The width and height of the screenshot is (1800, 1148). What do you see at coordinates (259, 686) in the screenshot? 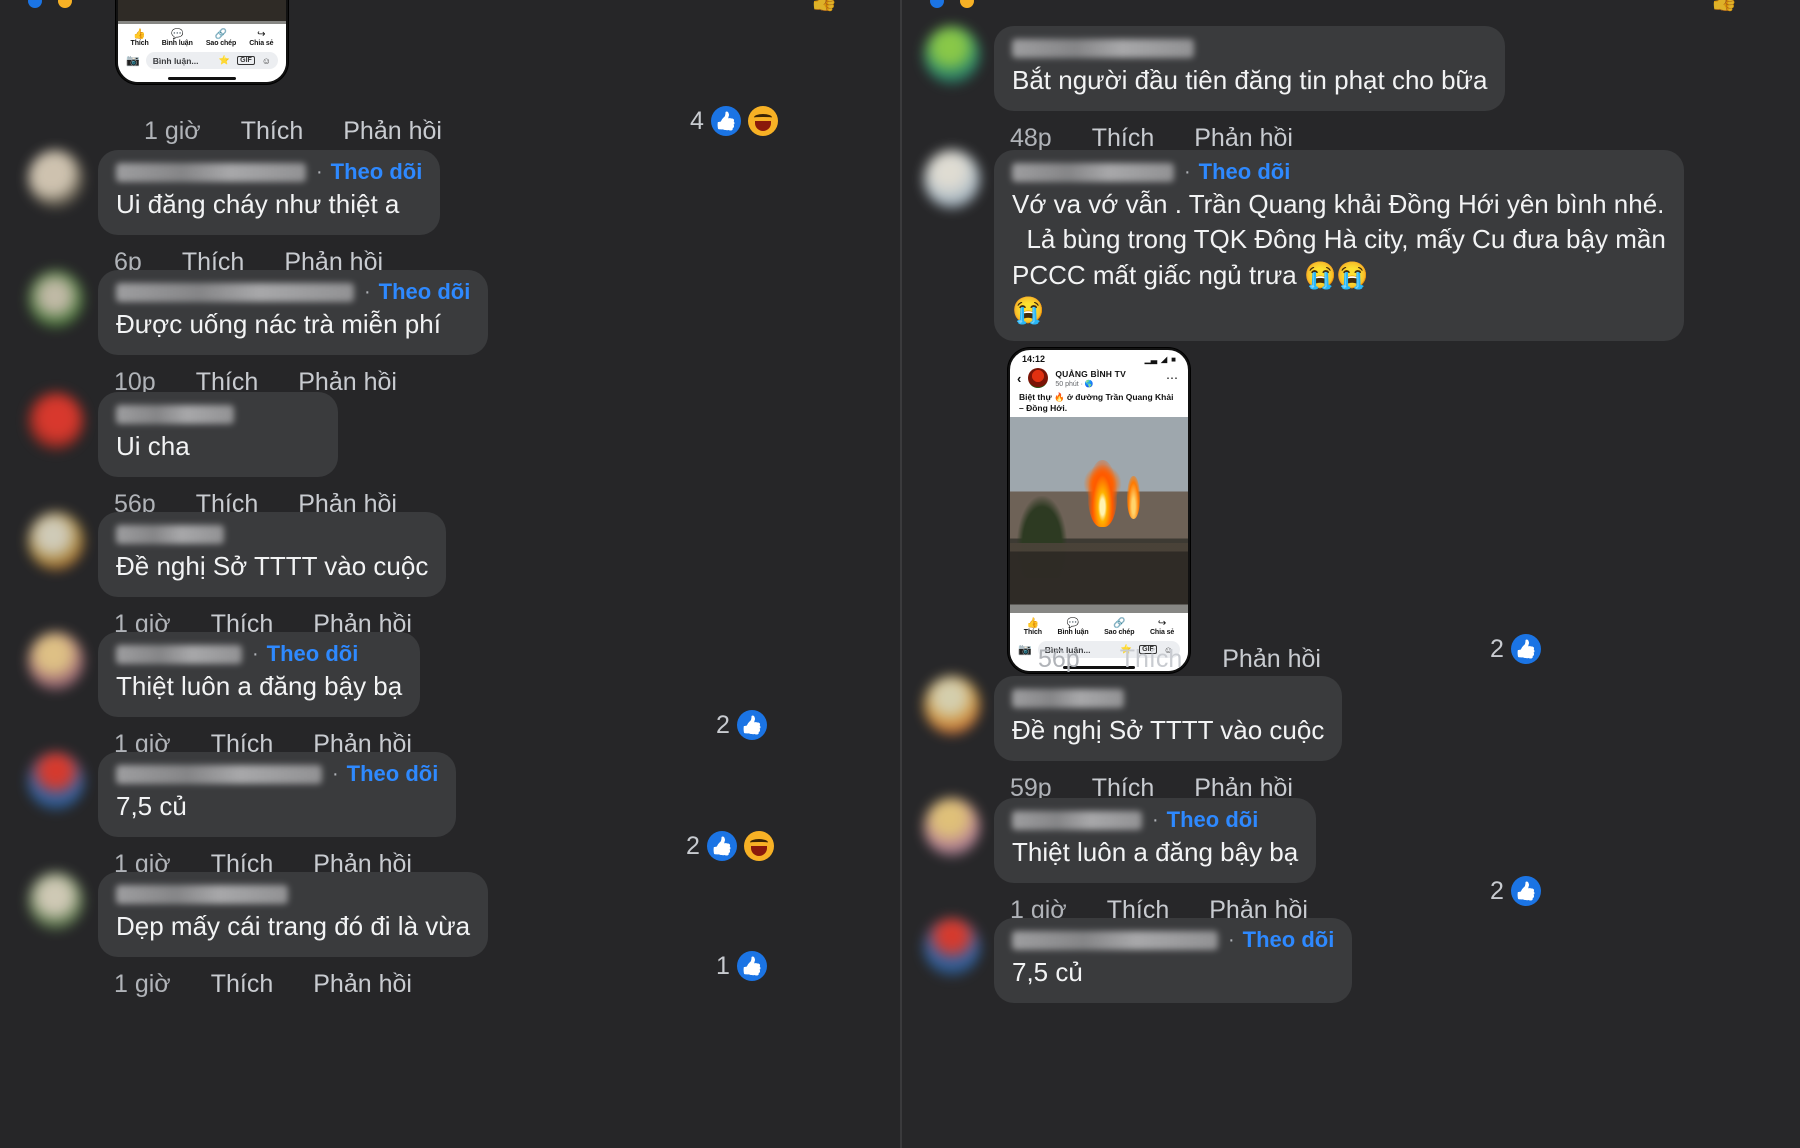
I see `comment-text: Thiệt luôn a đăng bậy bạ` at bounding box center [259, 686].